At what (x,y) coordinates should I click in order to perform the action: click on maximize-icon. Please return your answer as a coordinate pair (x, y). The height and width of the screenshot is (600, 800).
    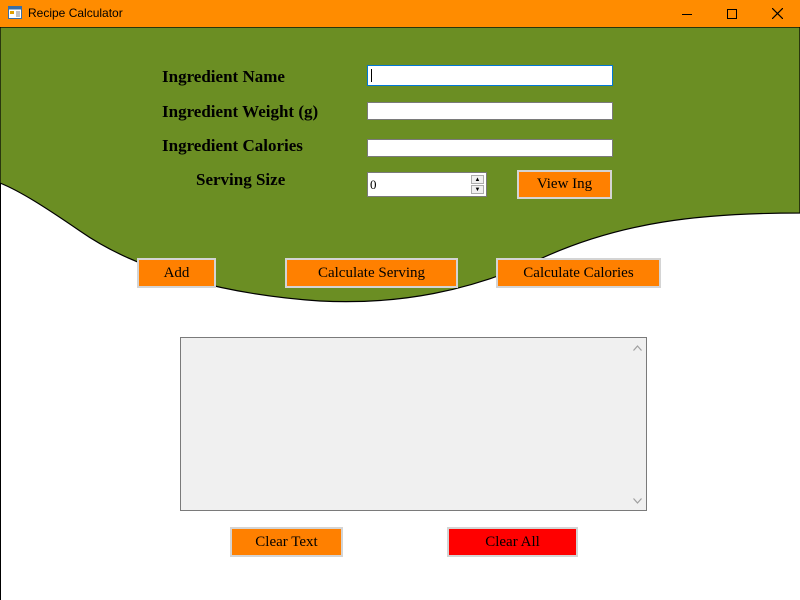
    Looking at the image, I should click on (732, 13).